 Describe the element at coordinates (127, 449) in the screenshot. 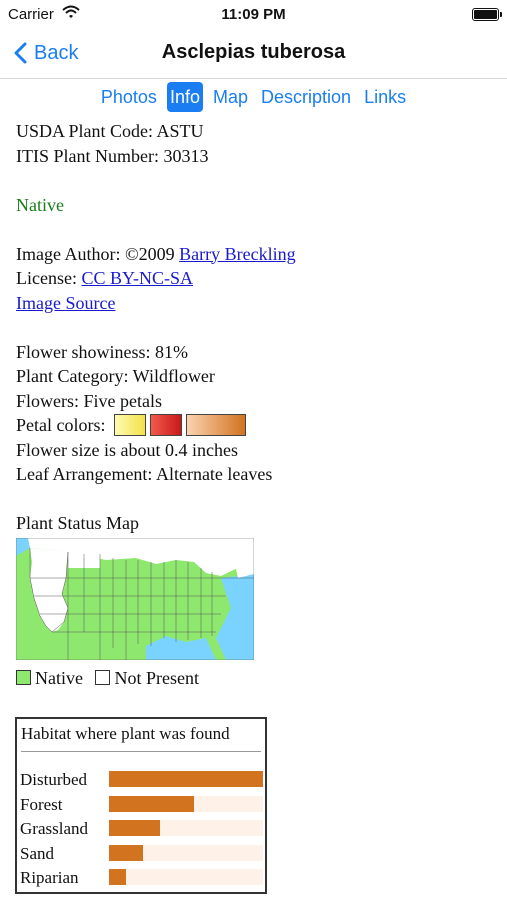

I see `flower-size: Flower size is about 0.4 inches` at that location.